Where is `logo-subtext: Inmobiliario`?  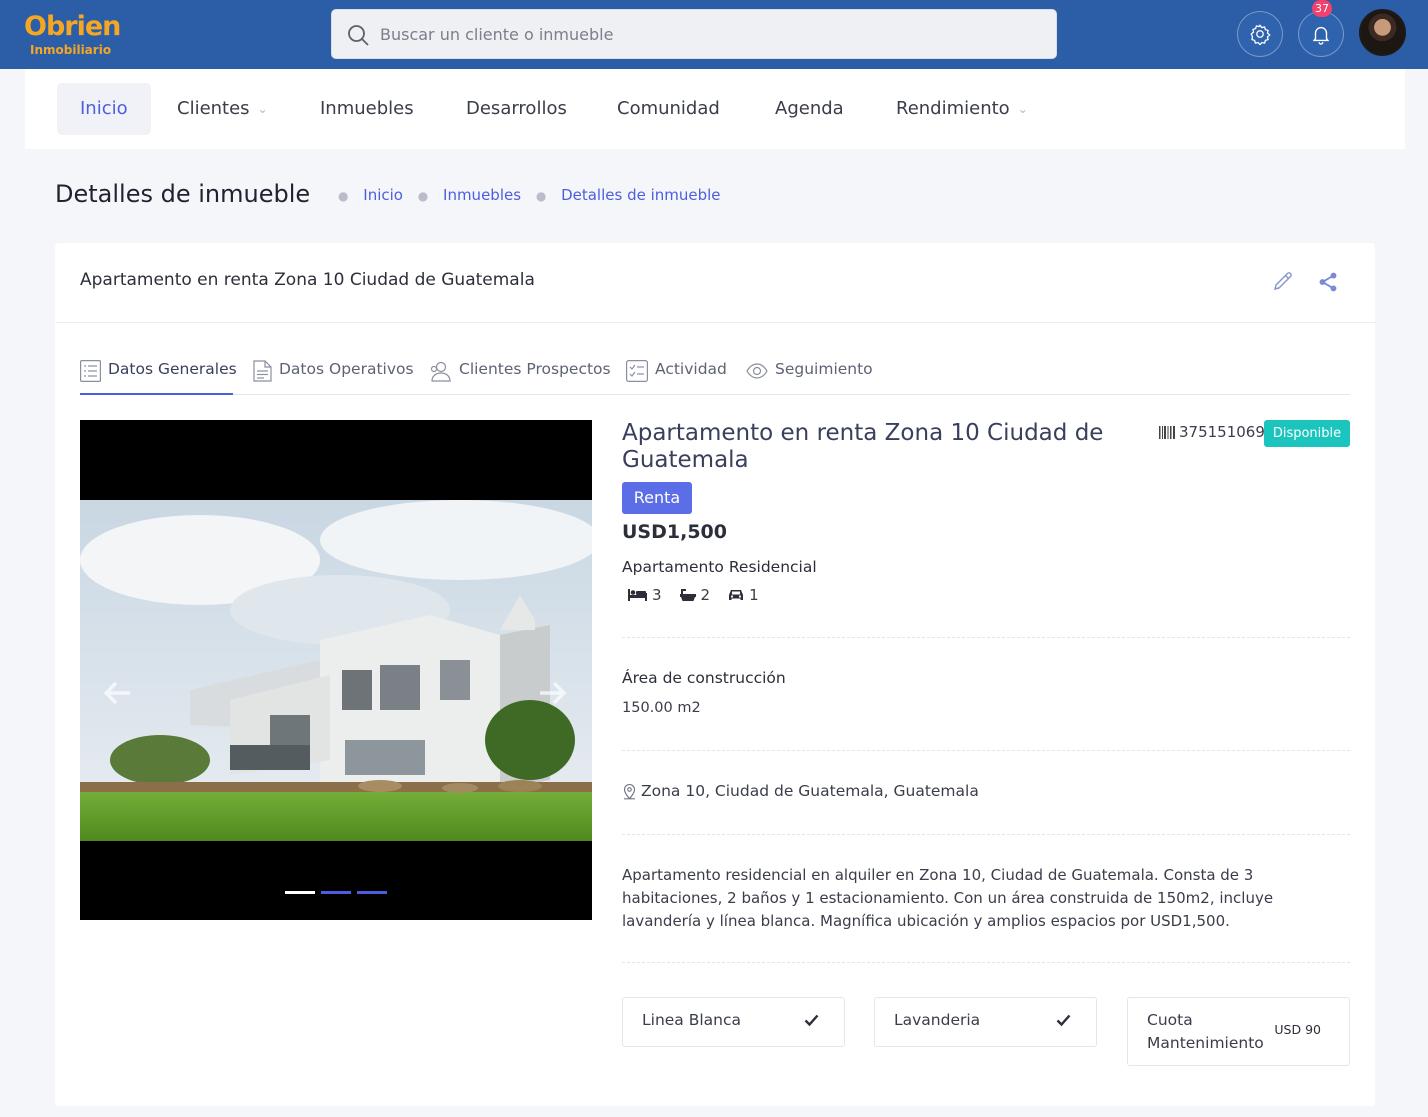 logo-subtext: Inmobiliario is located at coordinates (71, 50).